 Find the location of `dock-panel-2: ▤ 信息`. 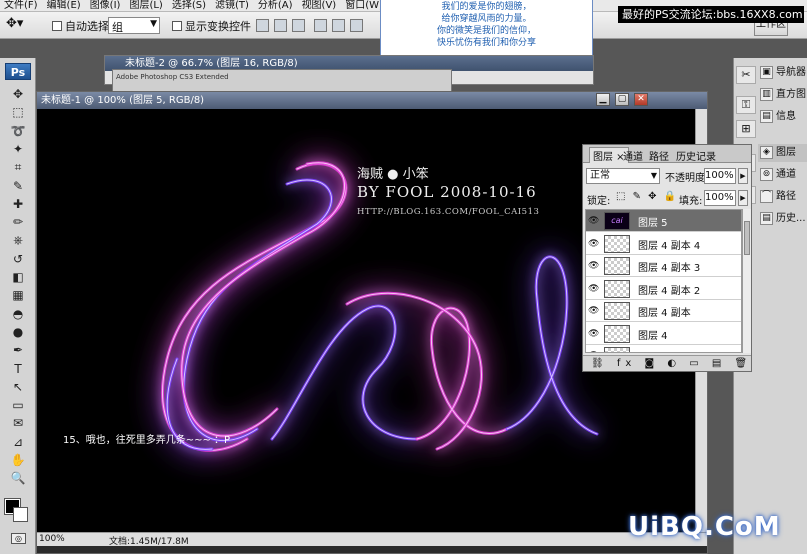

dock-panel-2: ▤ 信息 is located at coordinates (782, 117).